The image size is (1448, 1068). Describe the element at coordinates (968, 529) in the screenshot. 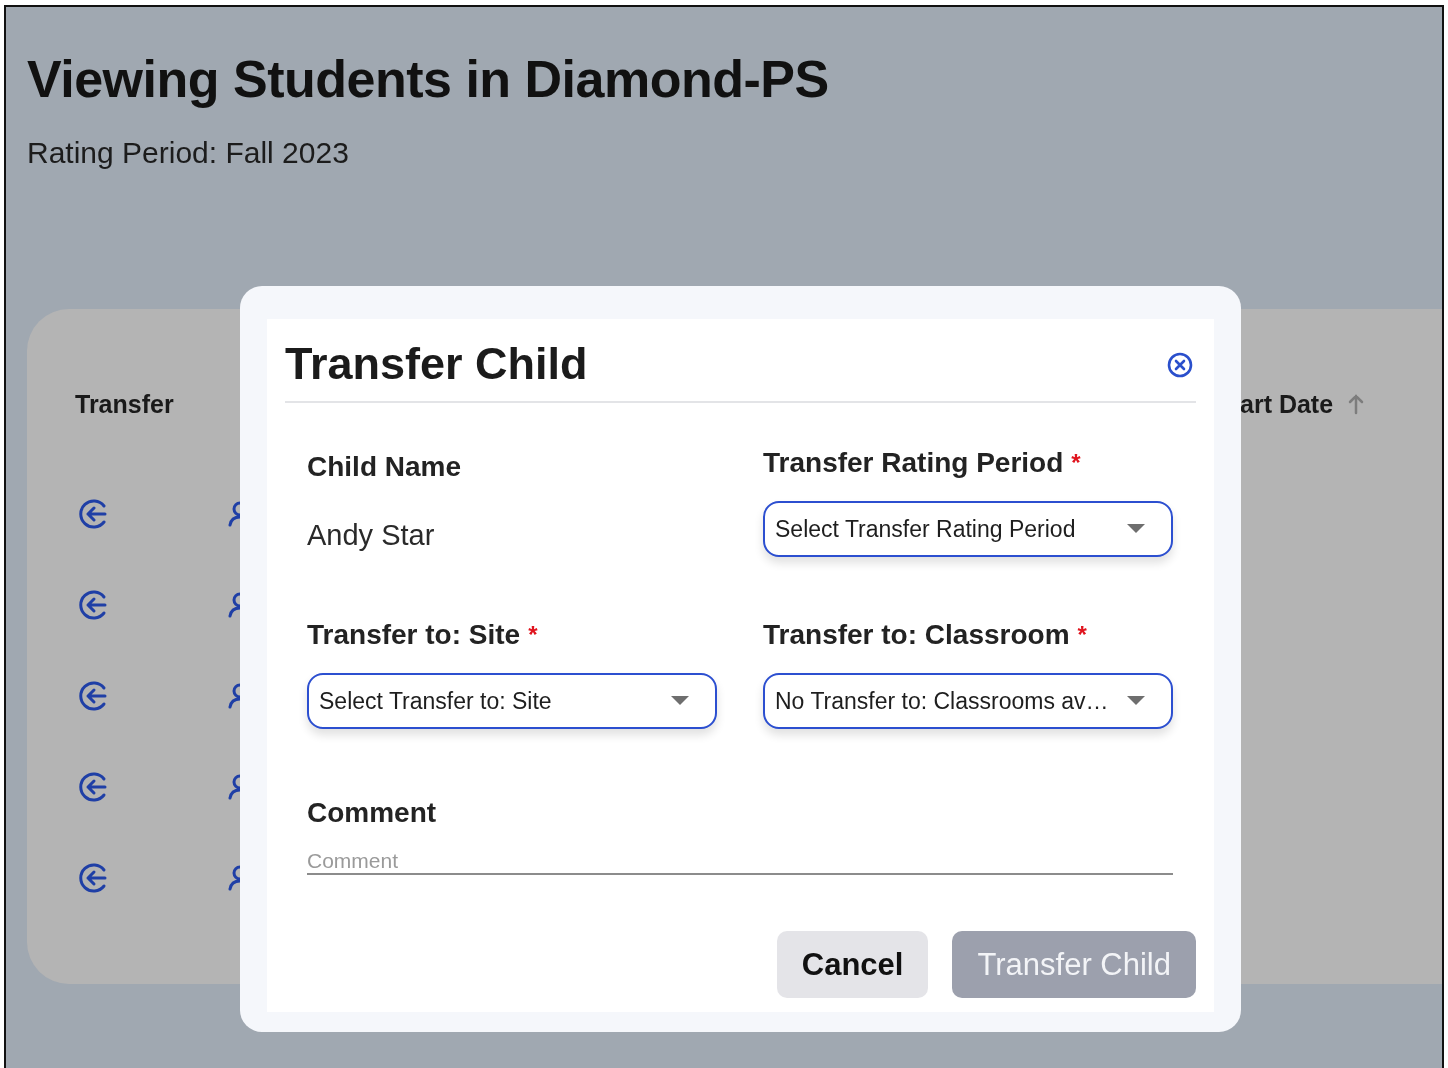

I see `dropdown-field: Select Transfer Rating Period` at that location.